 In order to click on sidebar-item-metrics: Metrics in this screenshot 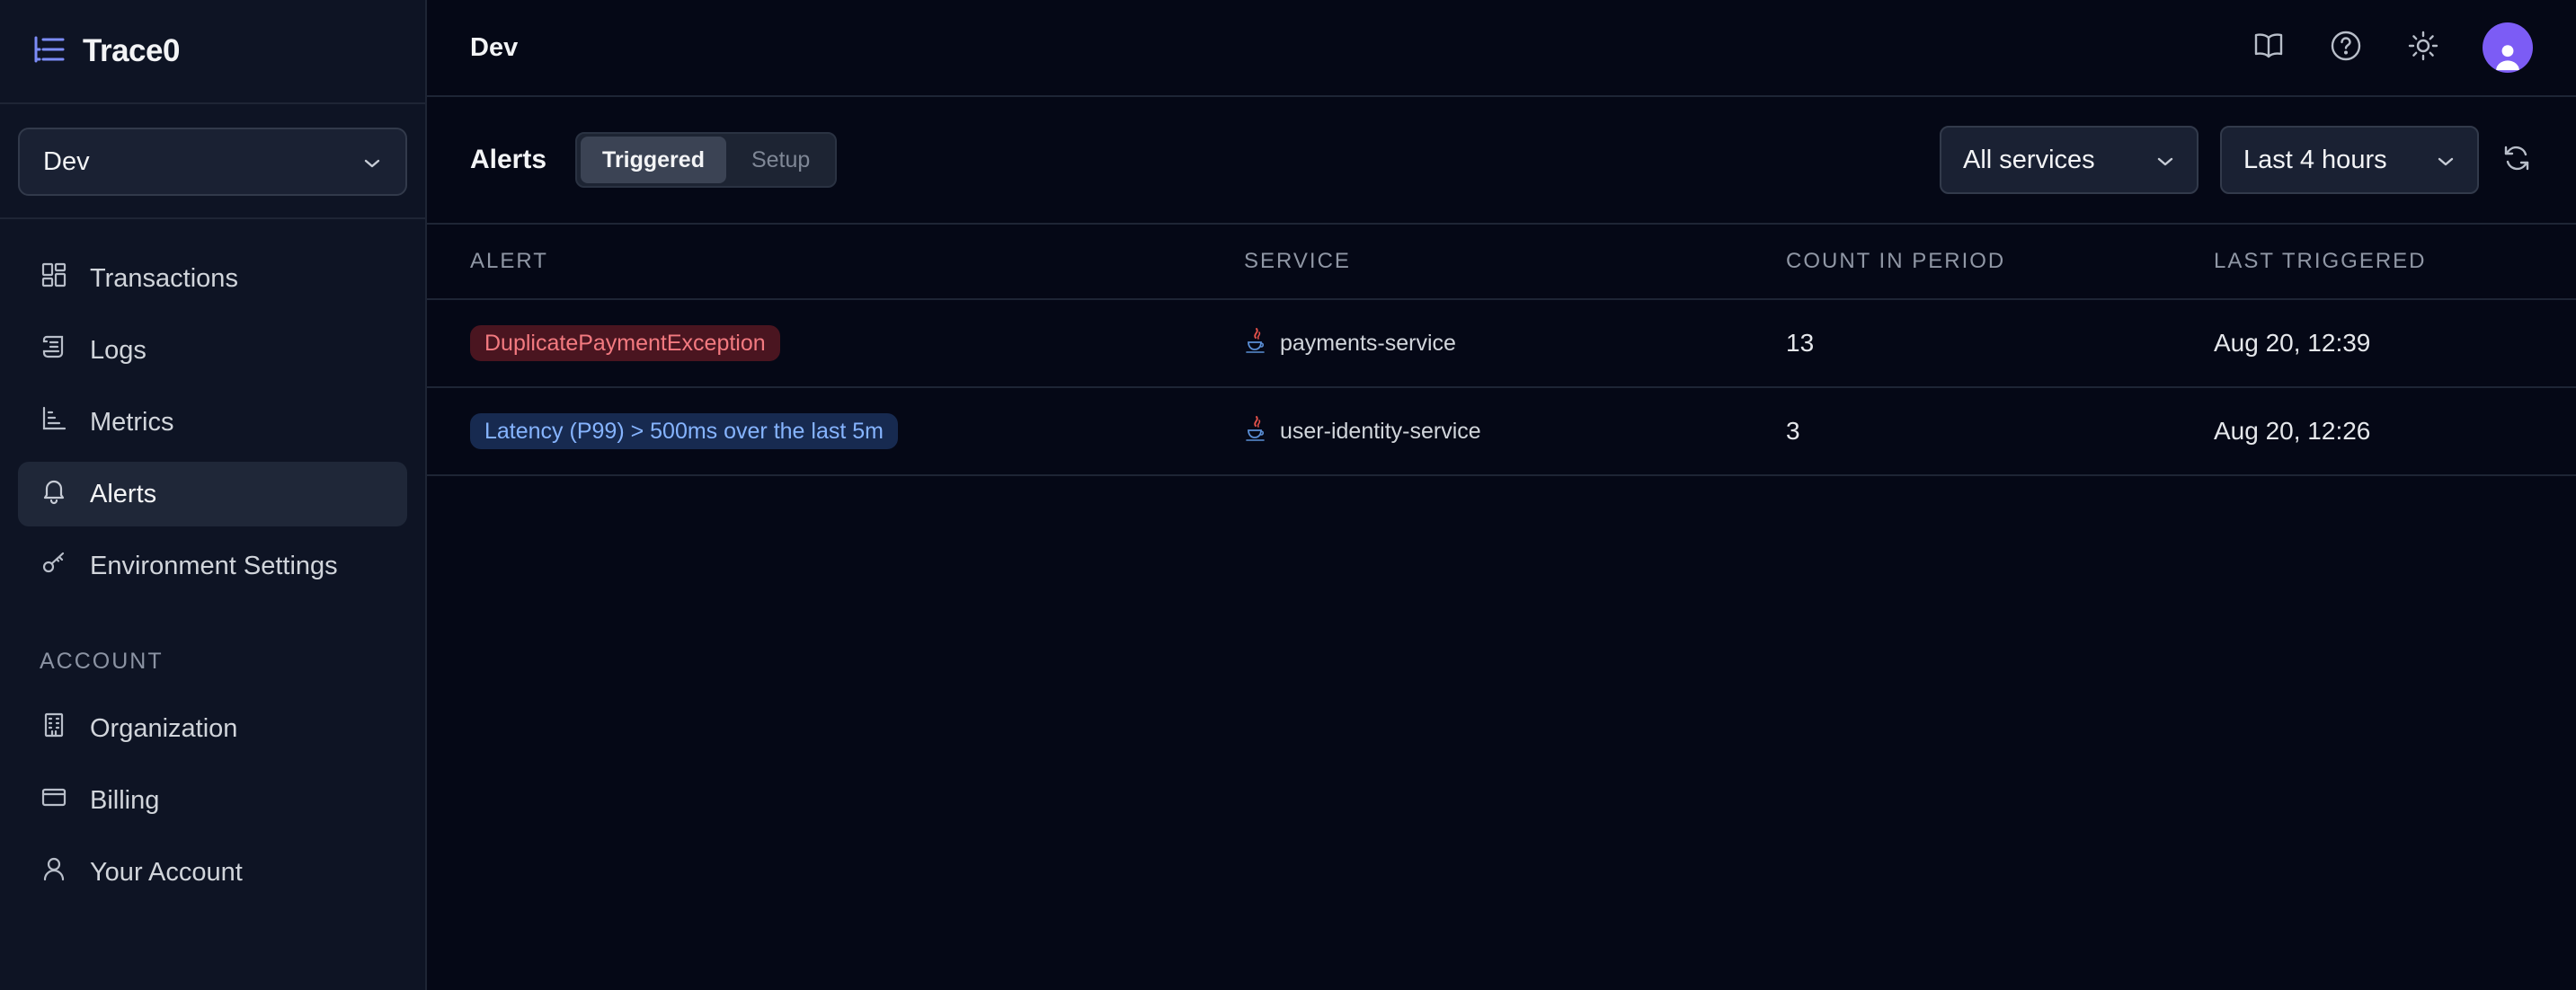, I will do `click(212, 423)`.